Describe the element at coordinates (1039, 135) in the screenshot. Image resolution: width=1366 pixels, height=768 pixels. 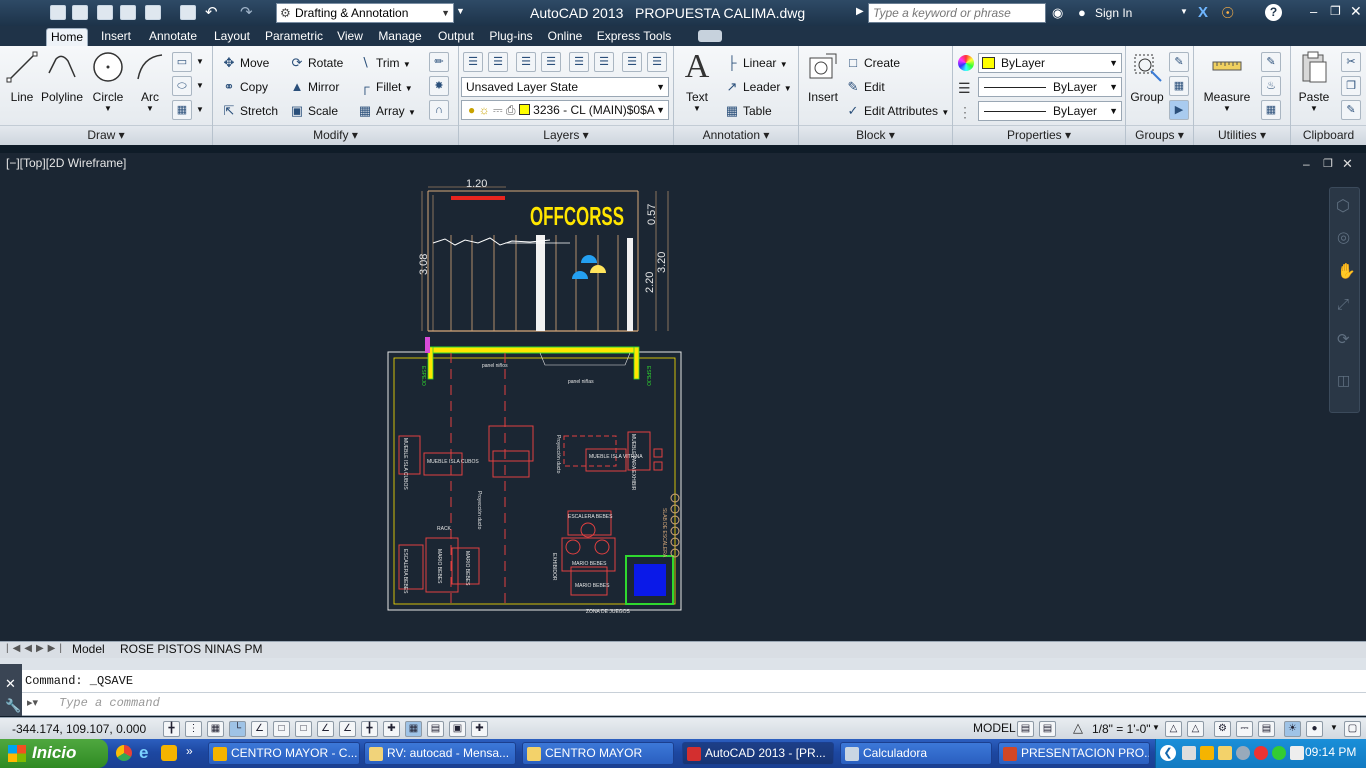
I see `properties-panel-title: Properties ▾` at that location.